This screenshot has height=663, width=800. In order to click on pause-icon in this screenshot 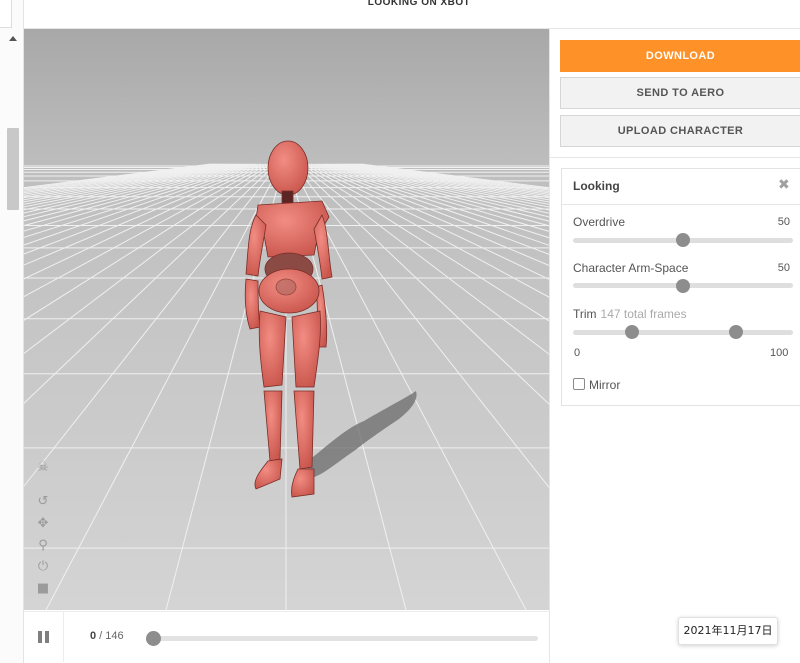, I will do `click(40, 637)`.